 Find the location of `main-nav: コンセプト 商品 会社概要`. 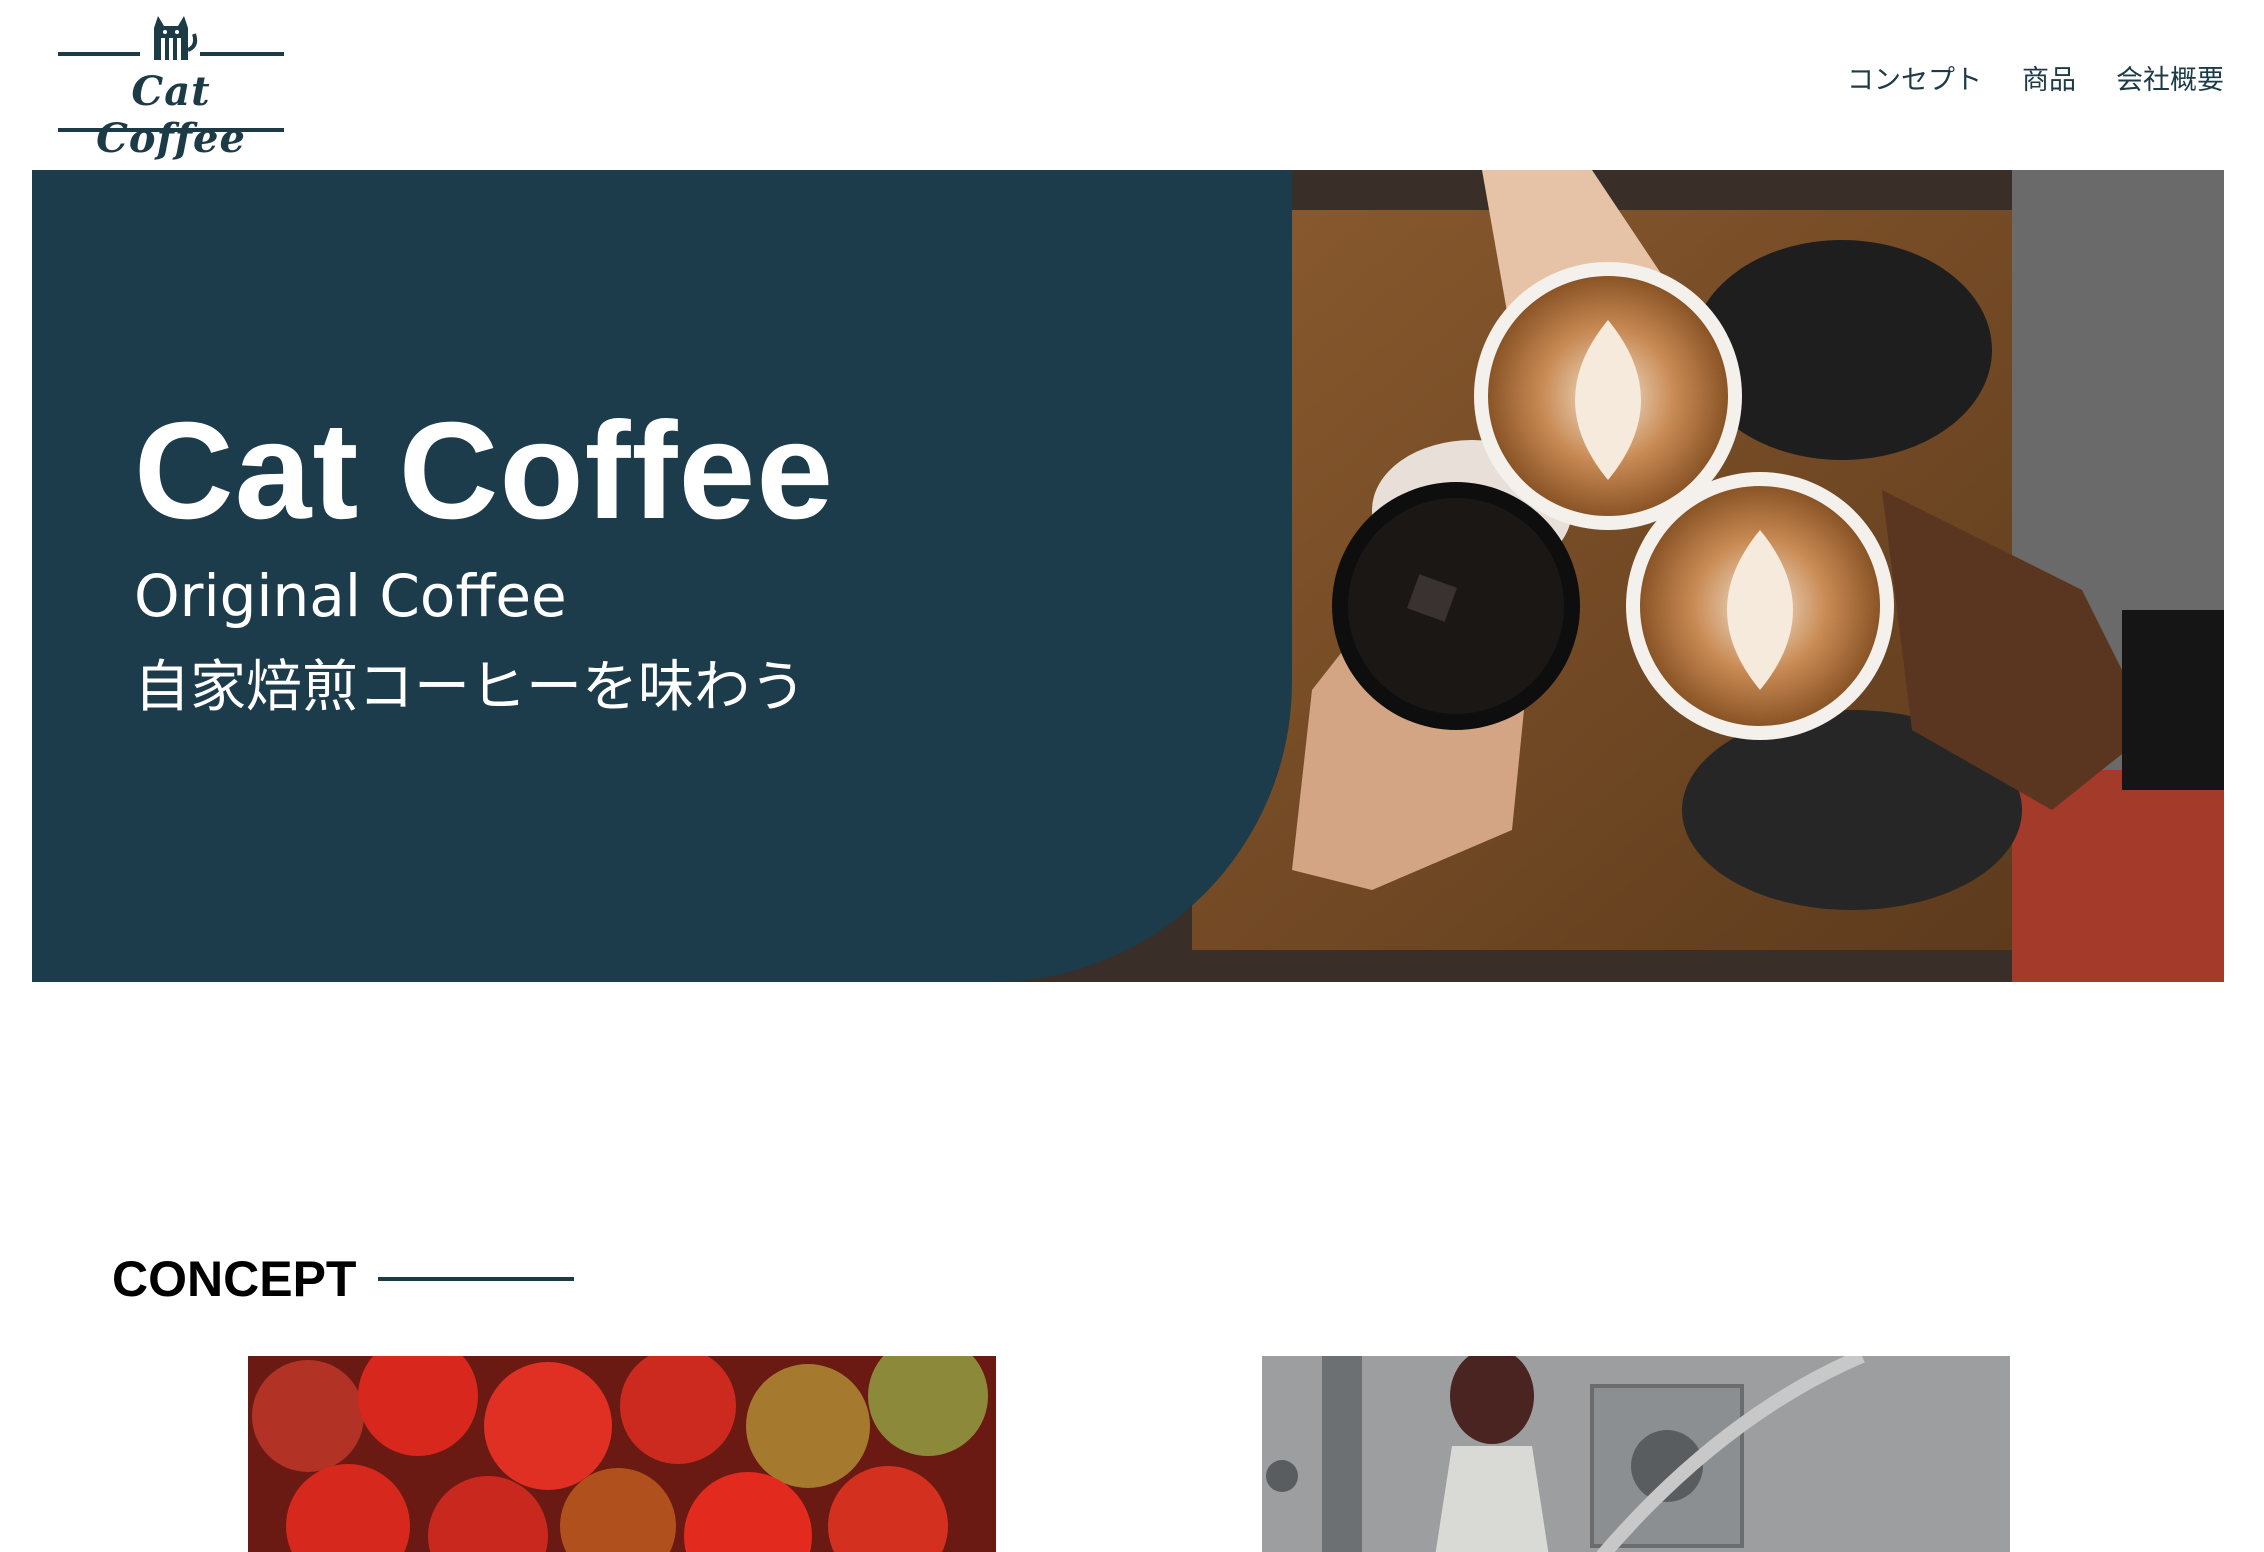

main-nav: コンセプト 商品 会社概要 is located at coordinates (2035, 77).